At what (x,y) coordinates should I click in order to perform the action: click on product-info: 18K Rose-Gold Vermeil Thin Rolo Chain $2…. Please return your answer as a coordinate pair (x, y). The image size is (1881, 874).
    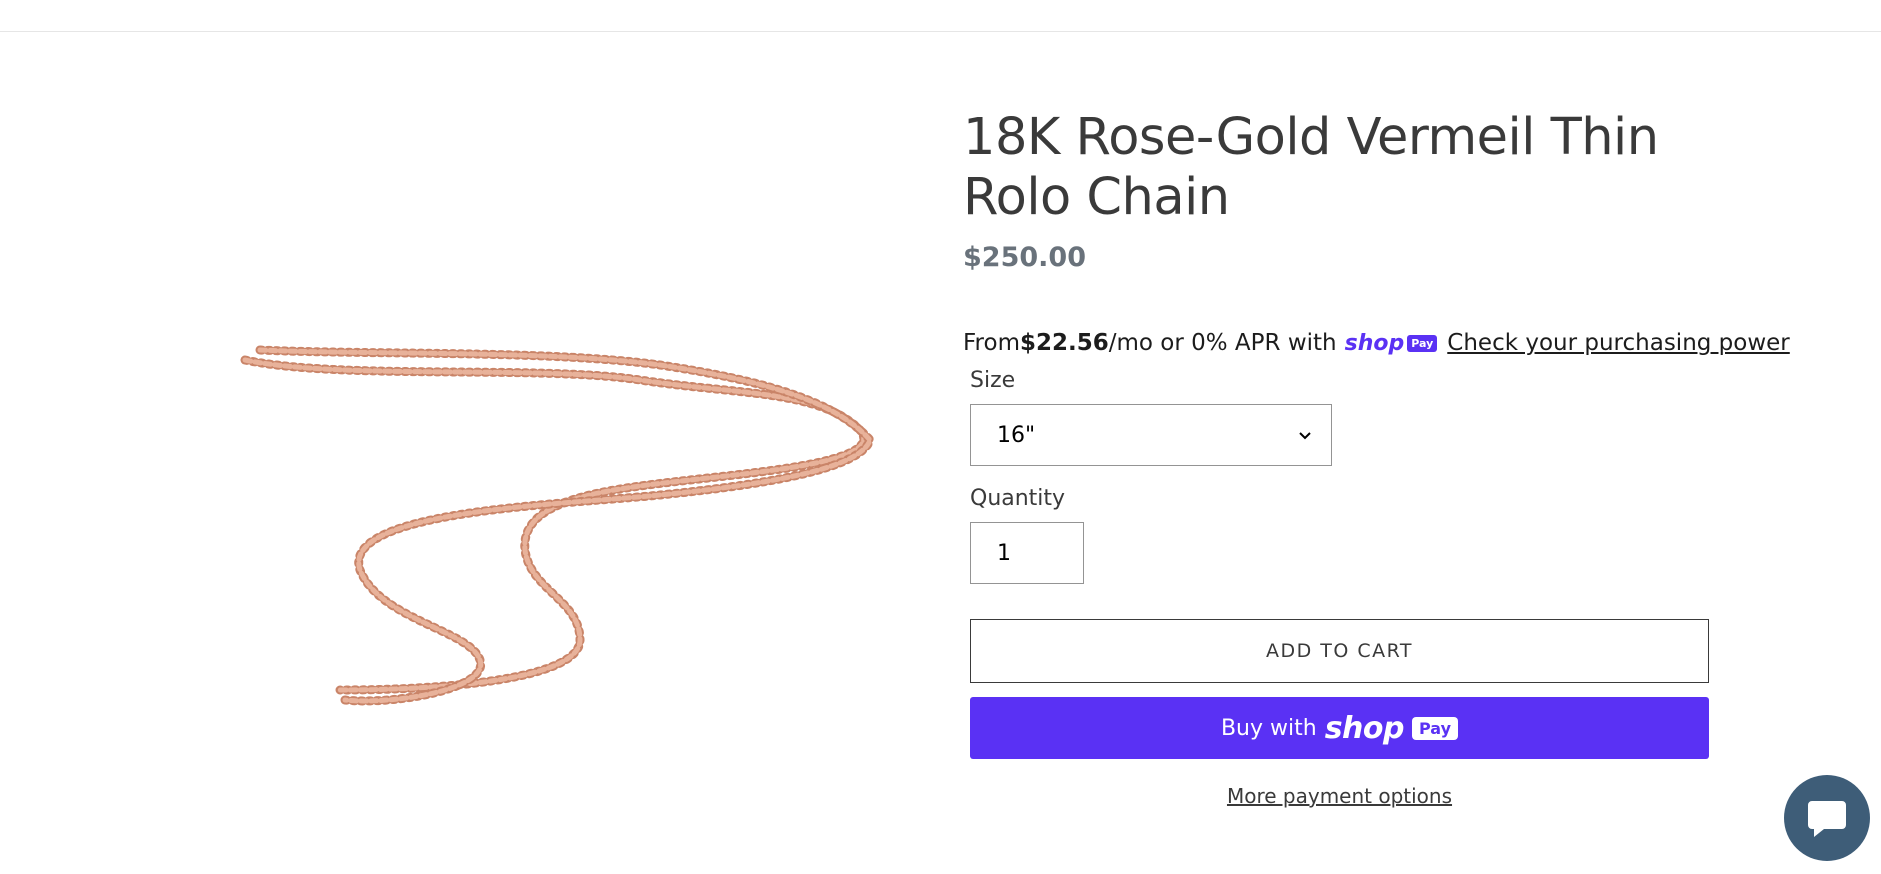
    Looking at the image, I should click on (1343, 190).